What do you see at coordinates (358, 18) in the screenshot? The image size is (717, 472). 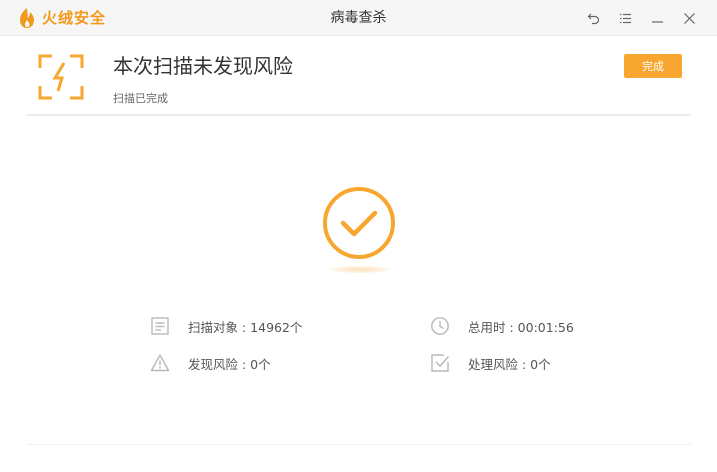 I see `title-bar: 火绒安全 病毒查杀` at bounding box center [358, 18].